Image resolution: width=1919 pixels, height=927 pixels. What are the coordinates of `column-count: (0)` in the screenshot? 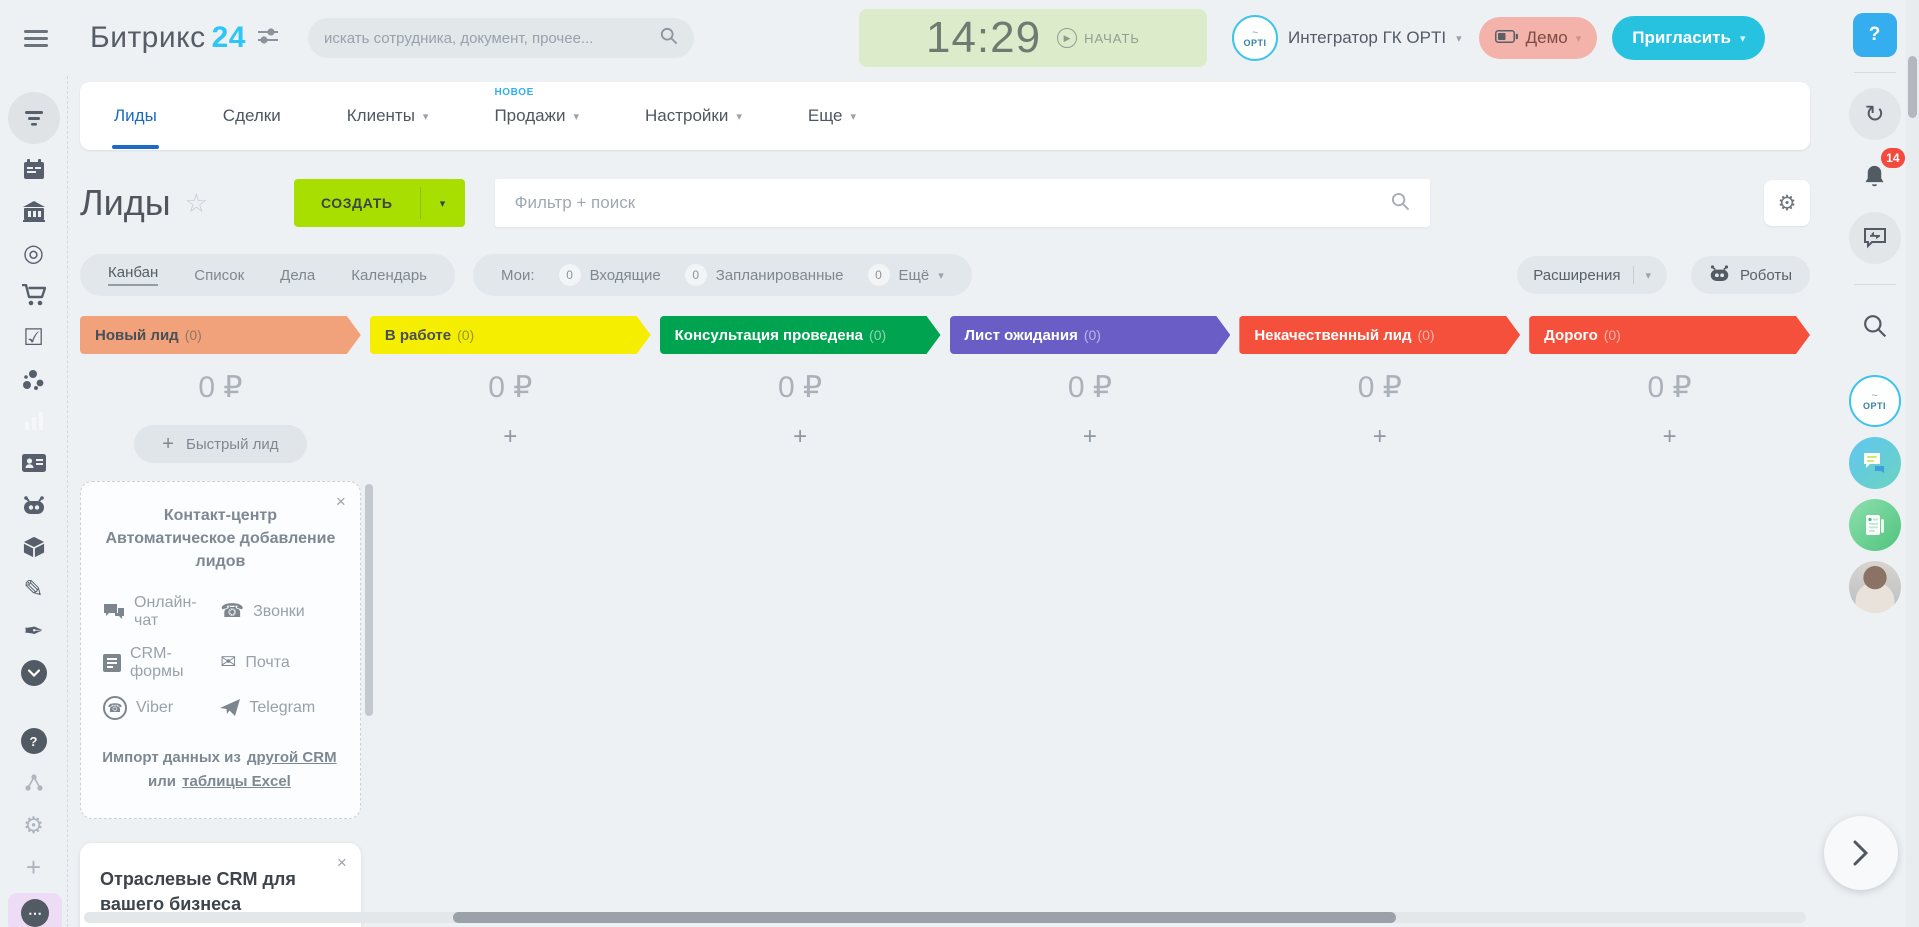 It's located at (1426, 335).